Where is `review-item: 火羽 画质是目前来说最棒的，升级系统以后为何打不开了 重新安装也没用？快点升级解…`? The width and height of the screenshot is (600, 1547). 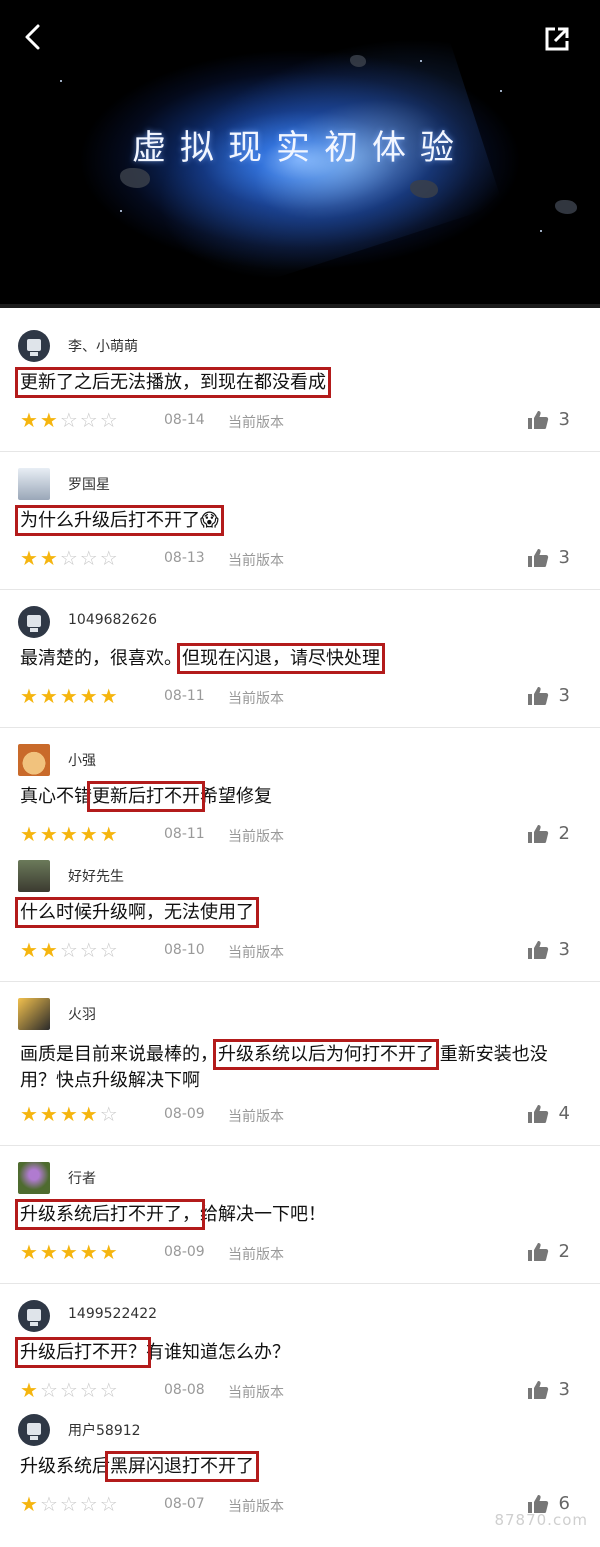
review-item: 火羽 画质是目前来说最棒的，升级系统以后为何打不开了 重新安装也没用？快点升级解… is located at coordinates (300, 1064).